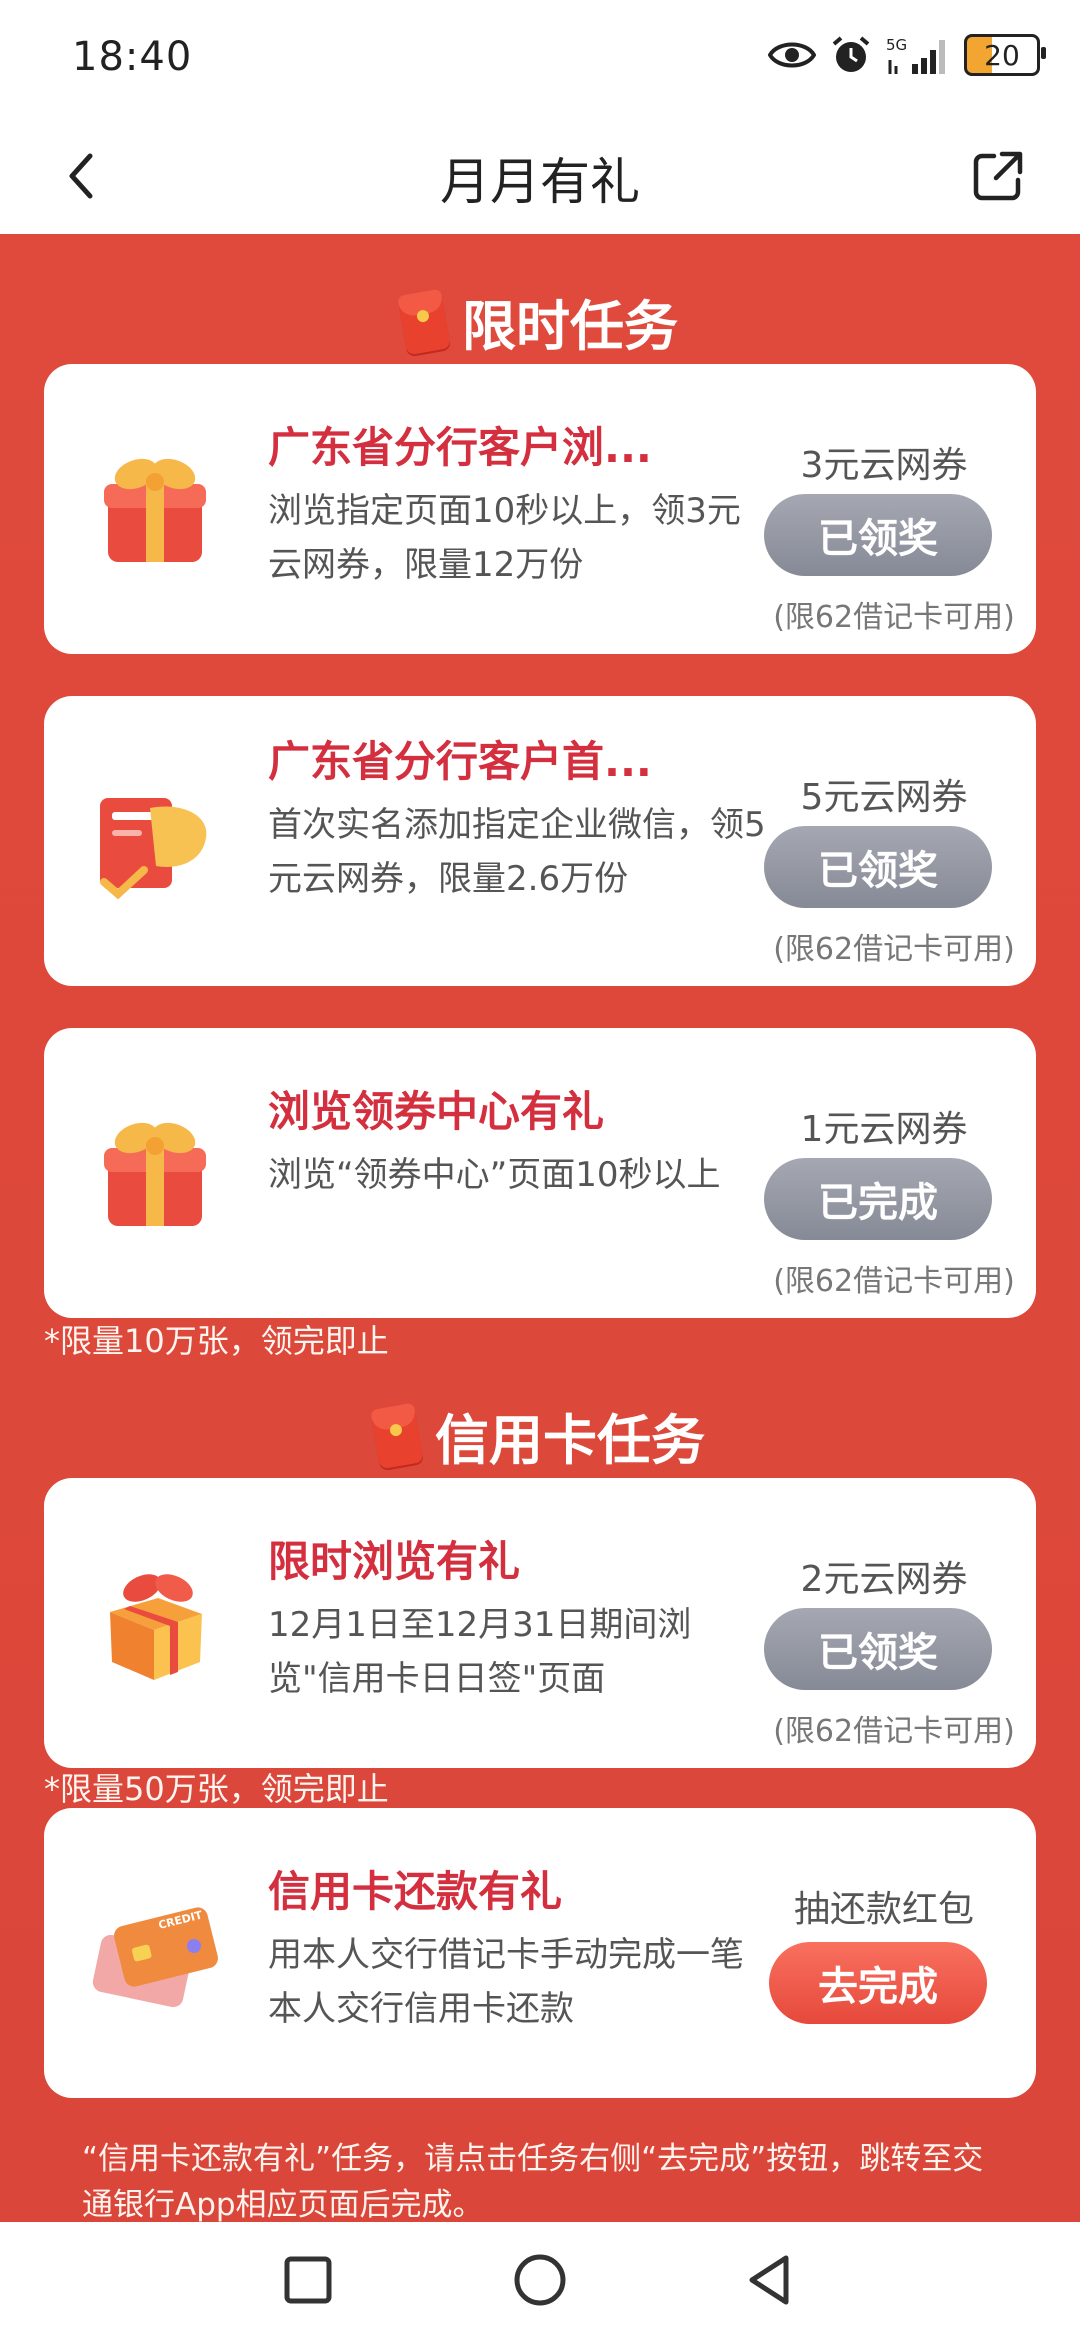  I want to click on completed-button: 已完成, so click(878, 1199).